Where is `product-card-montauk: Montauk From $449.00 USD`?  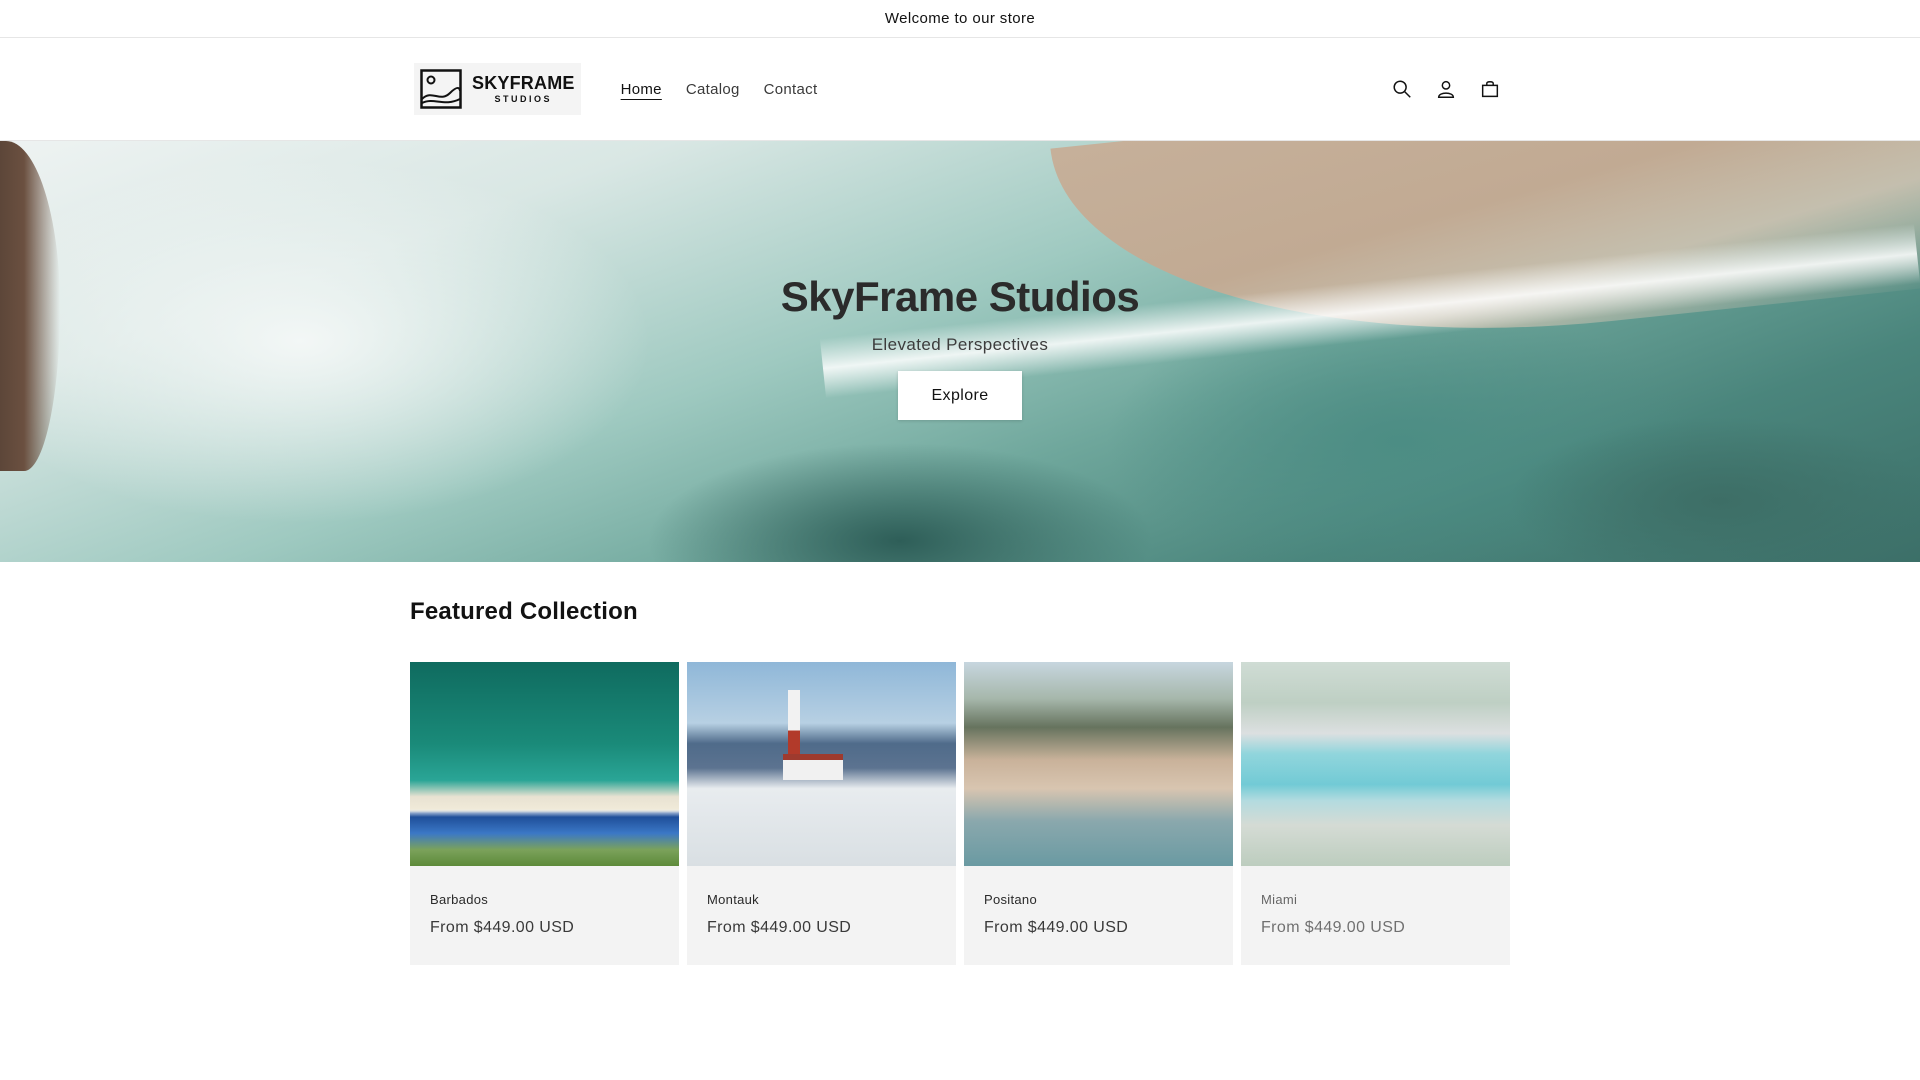
product-card-montauk: Montauk From $449.00 USD is located at coordinates (821, 813).